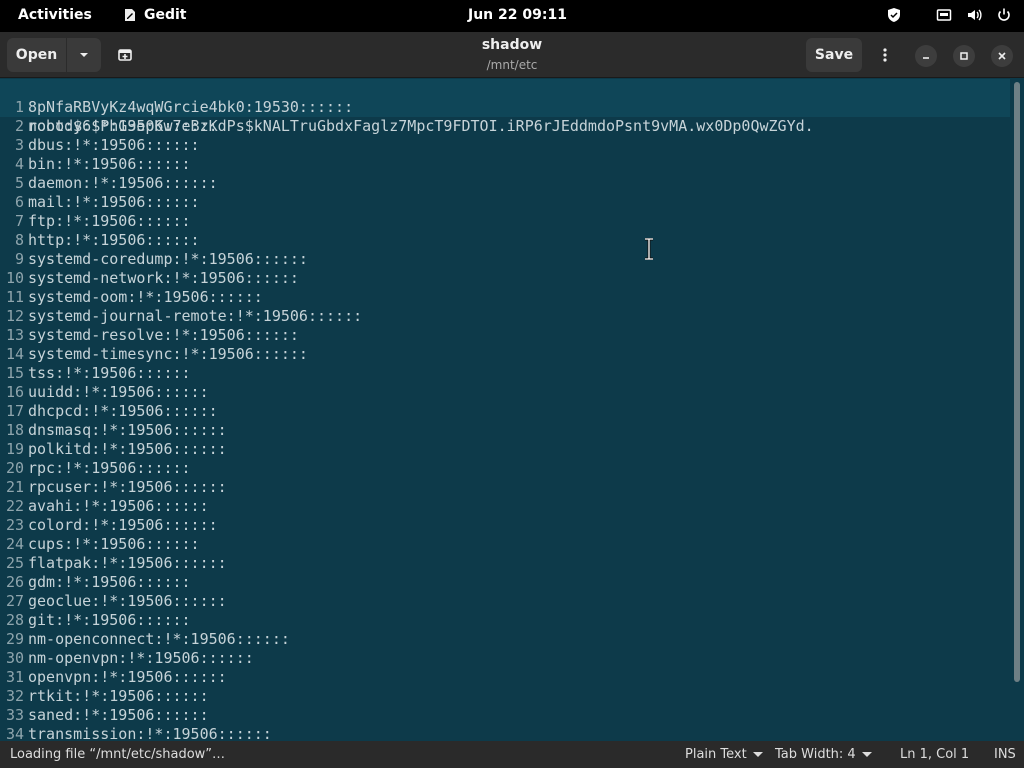 The width and height of the screenshot is (1024, 768). Describe the element at coordinates (964, 56) in the screenshot. I see `maximize-button` at that location.